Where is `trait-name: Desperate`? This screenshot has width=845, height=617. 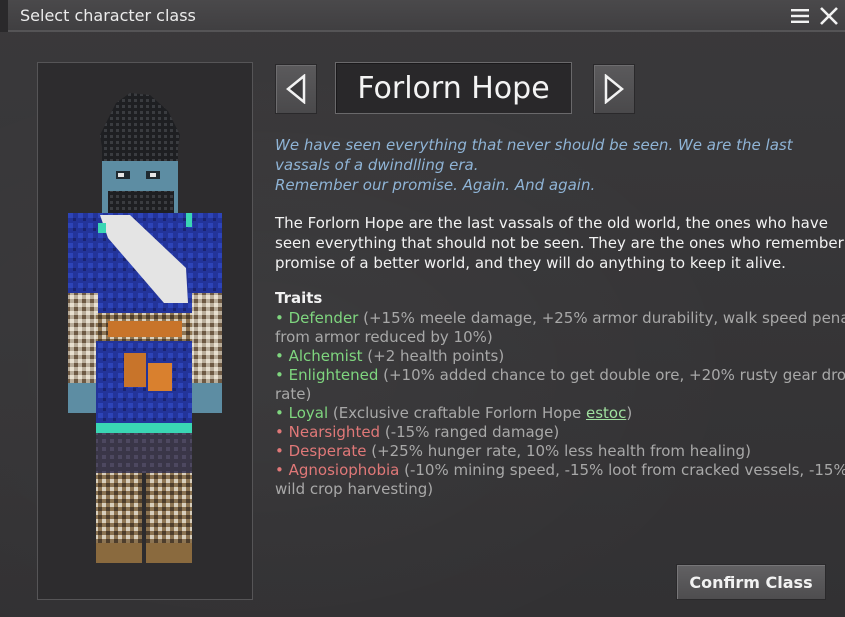
trait-name: Desperate is located at coordinates (327, 451).